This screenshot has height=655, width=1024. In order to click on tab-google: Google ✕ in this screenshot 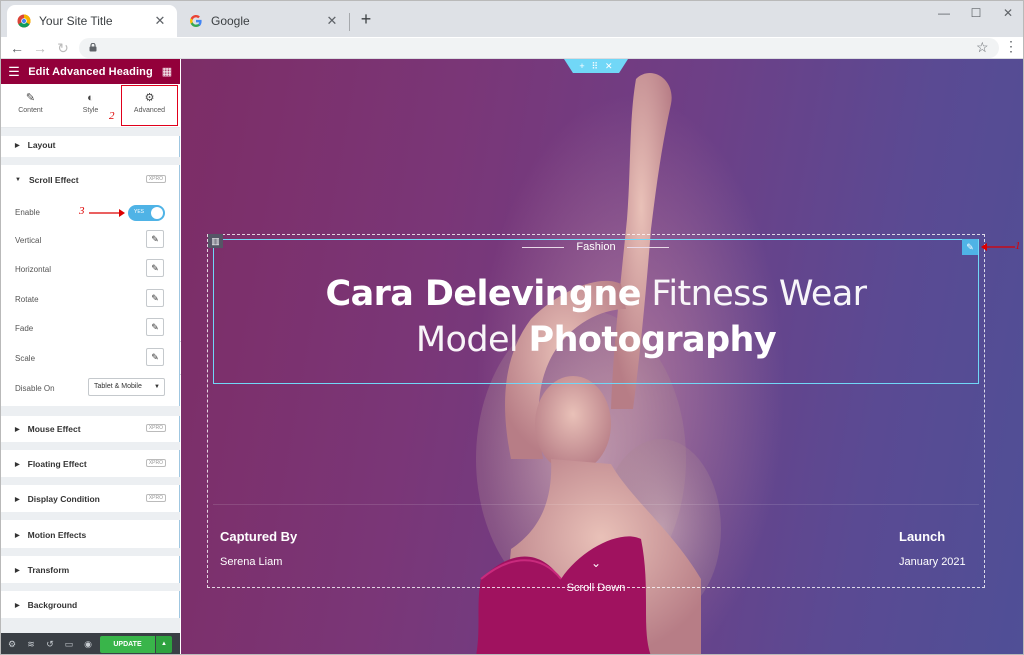, I will do `click(264, 21)`.